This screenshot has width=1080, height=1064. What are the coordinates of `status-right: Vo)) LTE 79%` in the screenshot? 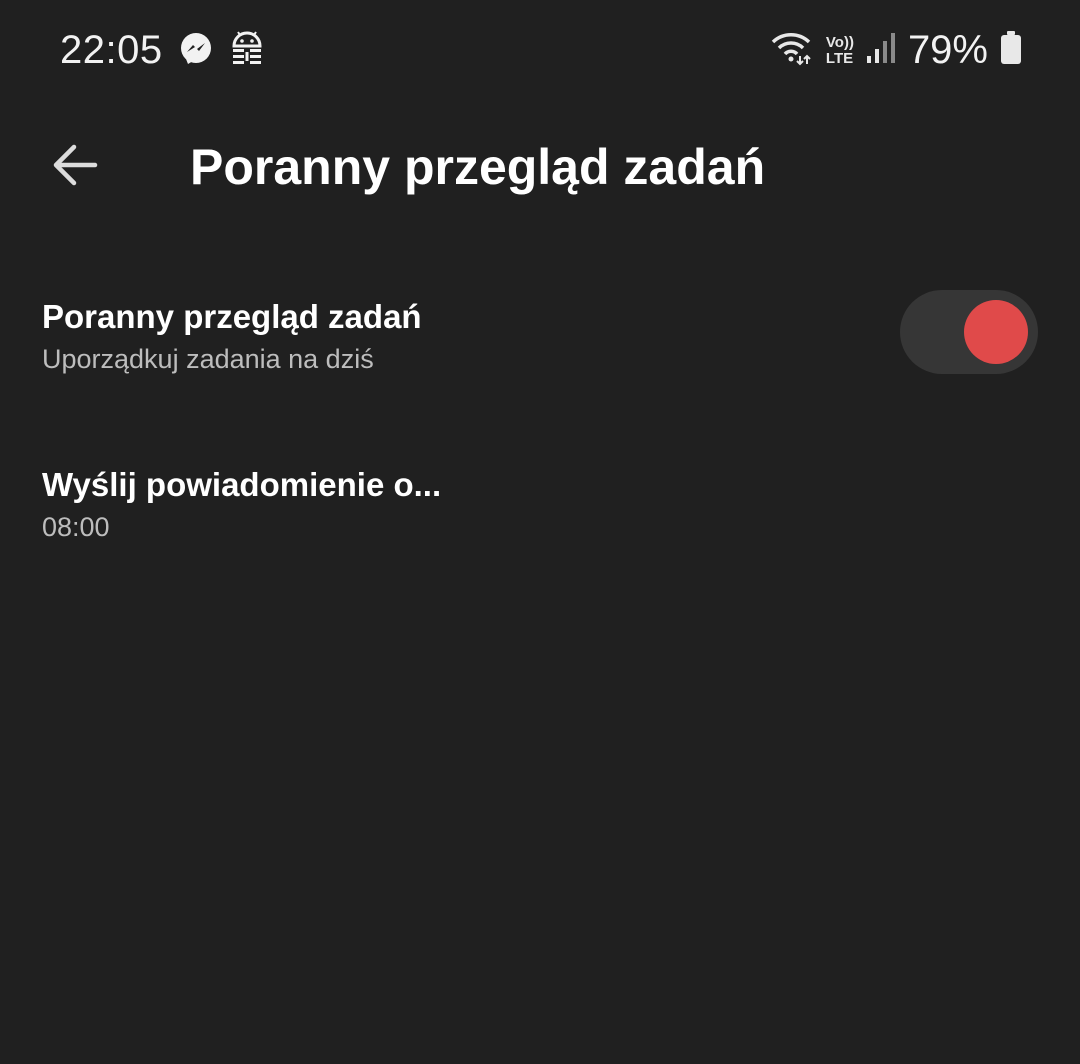 It's located at (896, 50).